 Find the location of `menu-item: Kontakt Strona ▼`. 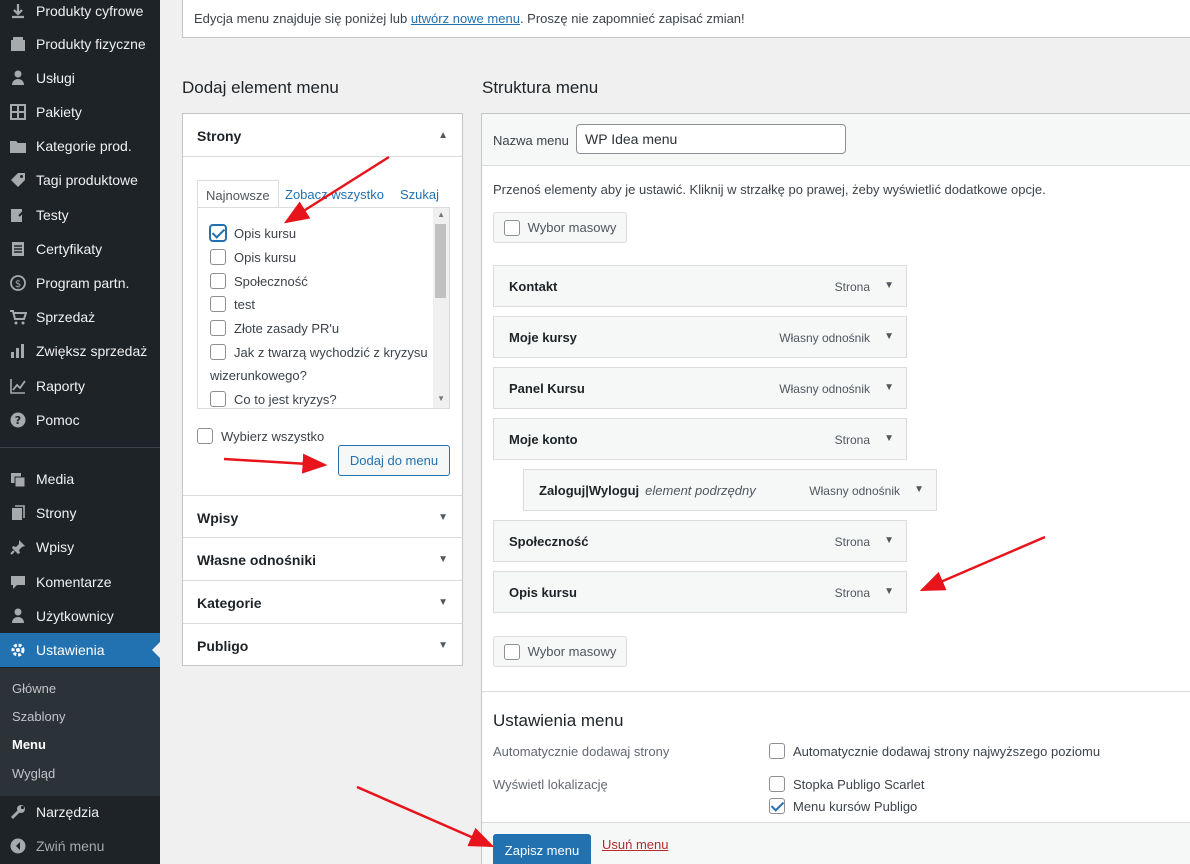

menu-item: Kontakt Strona ▼ is located at coordinates (700, 286).